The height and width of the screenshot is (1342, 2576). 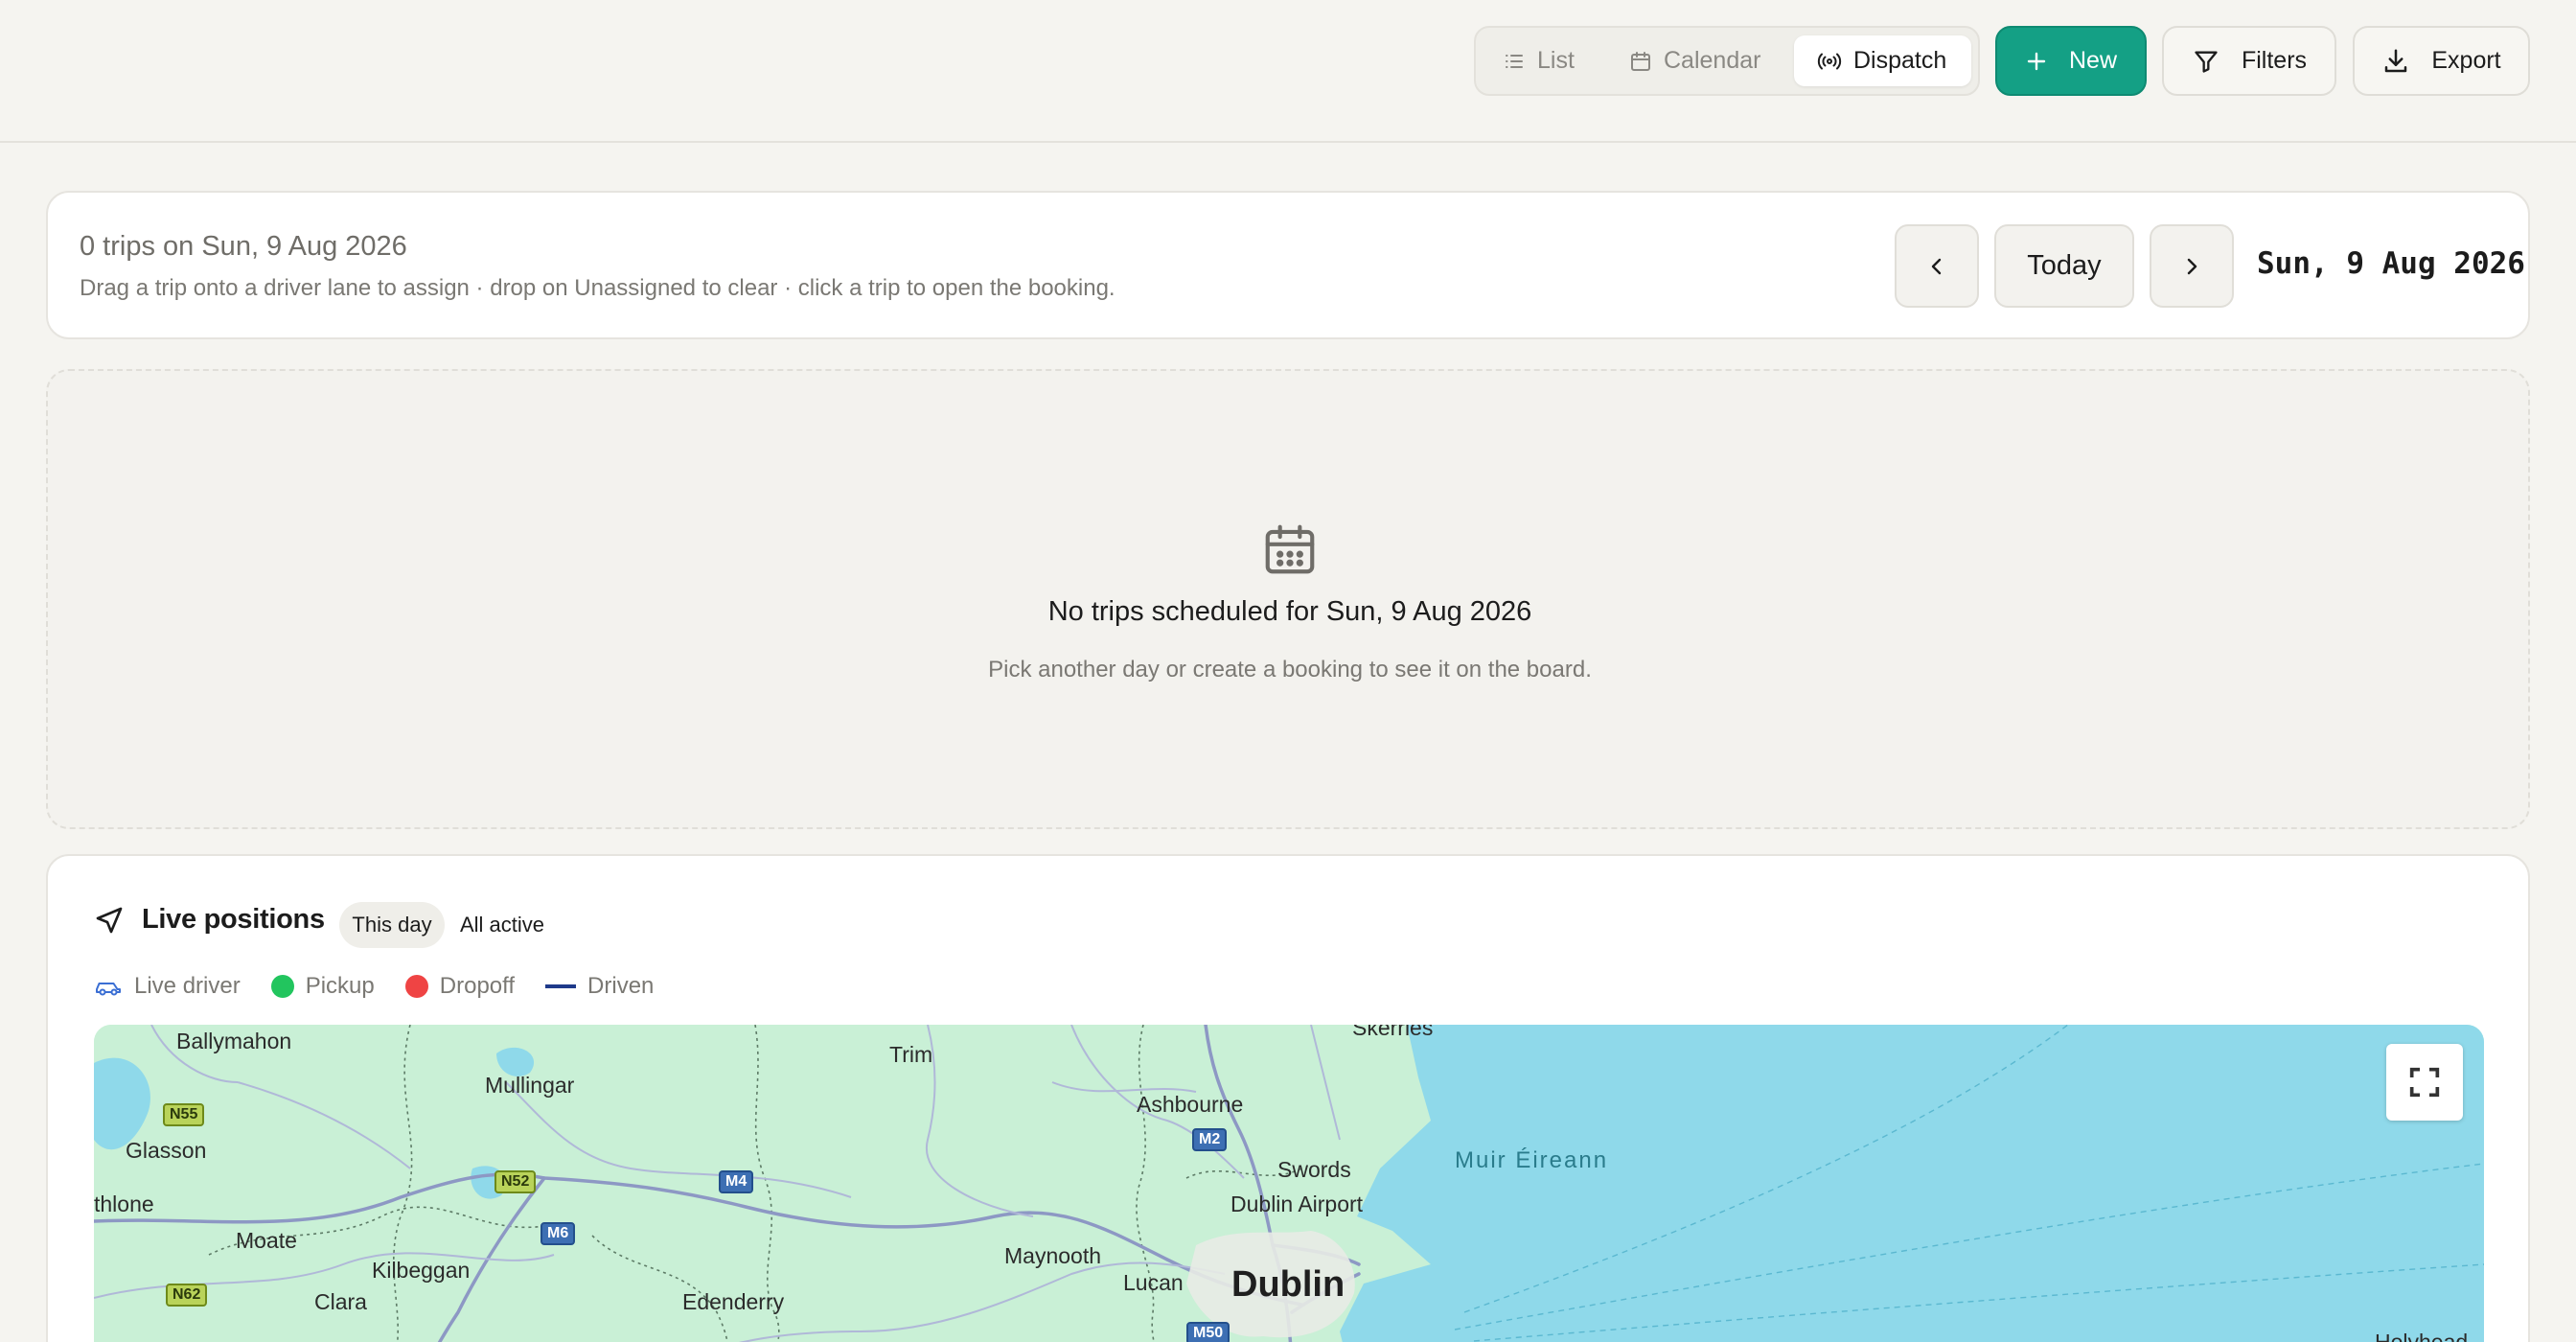 I want to click on legend-pickup-label: Pickup, so click(x=340, y=986).